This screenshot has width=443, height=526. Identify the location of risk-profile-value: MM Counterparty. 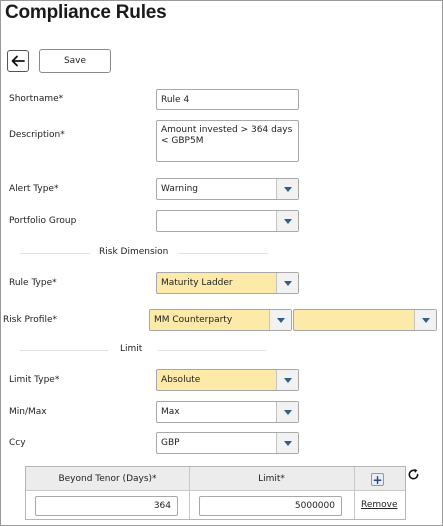
(193, 320).